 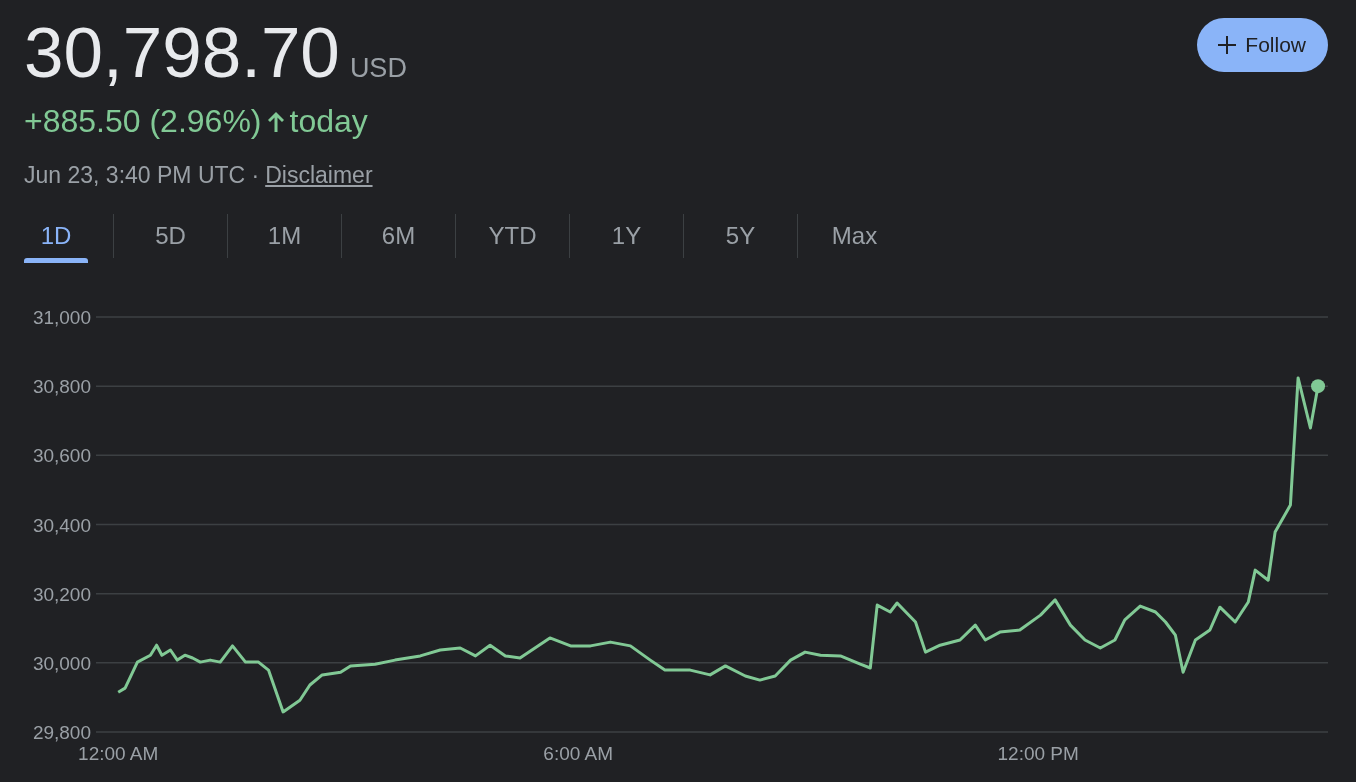 What do you see at coordinates (61, 733) in the screenshot?
I see `y-axis-label: 29,800` at bounding box center [61, 733].